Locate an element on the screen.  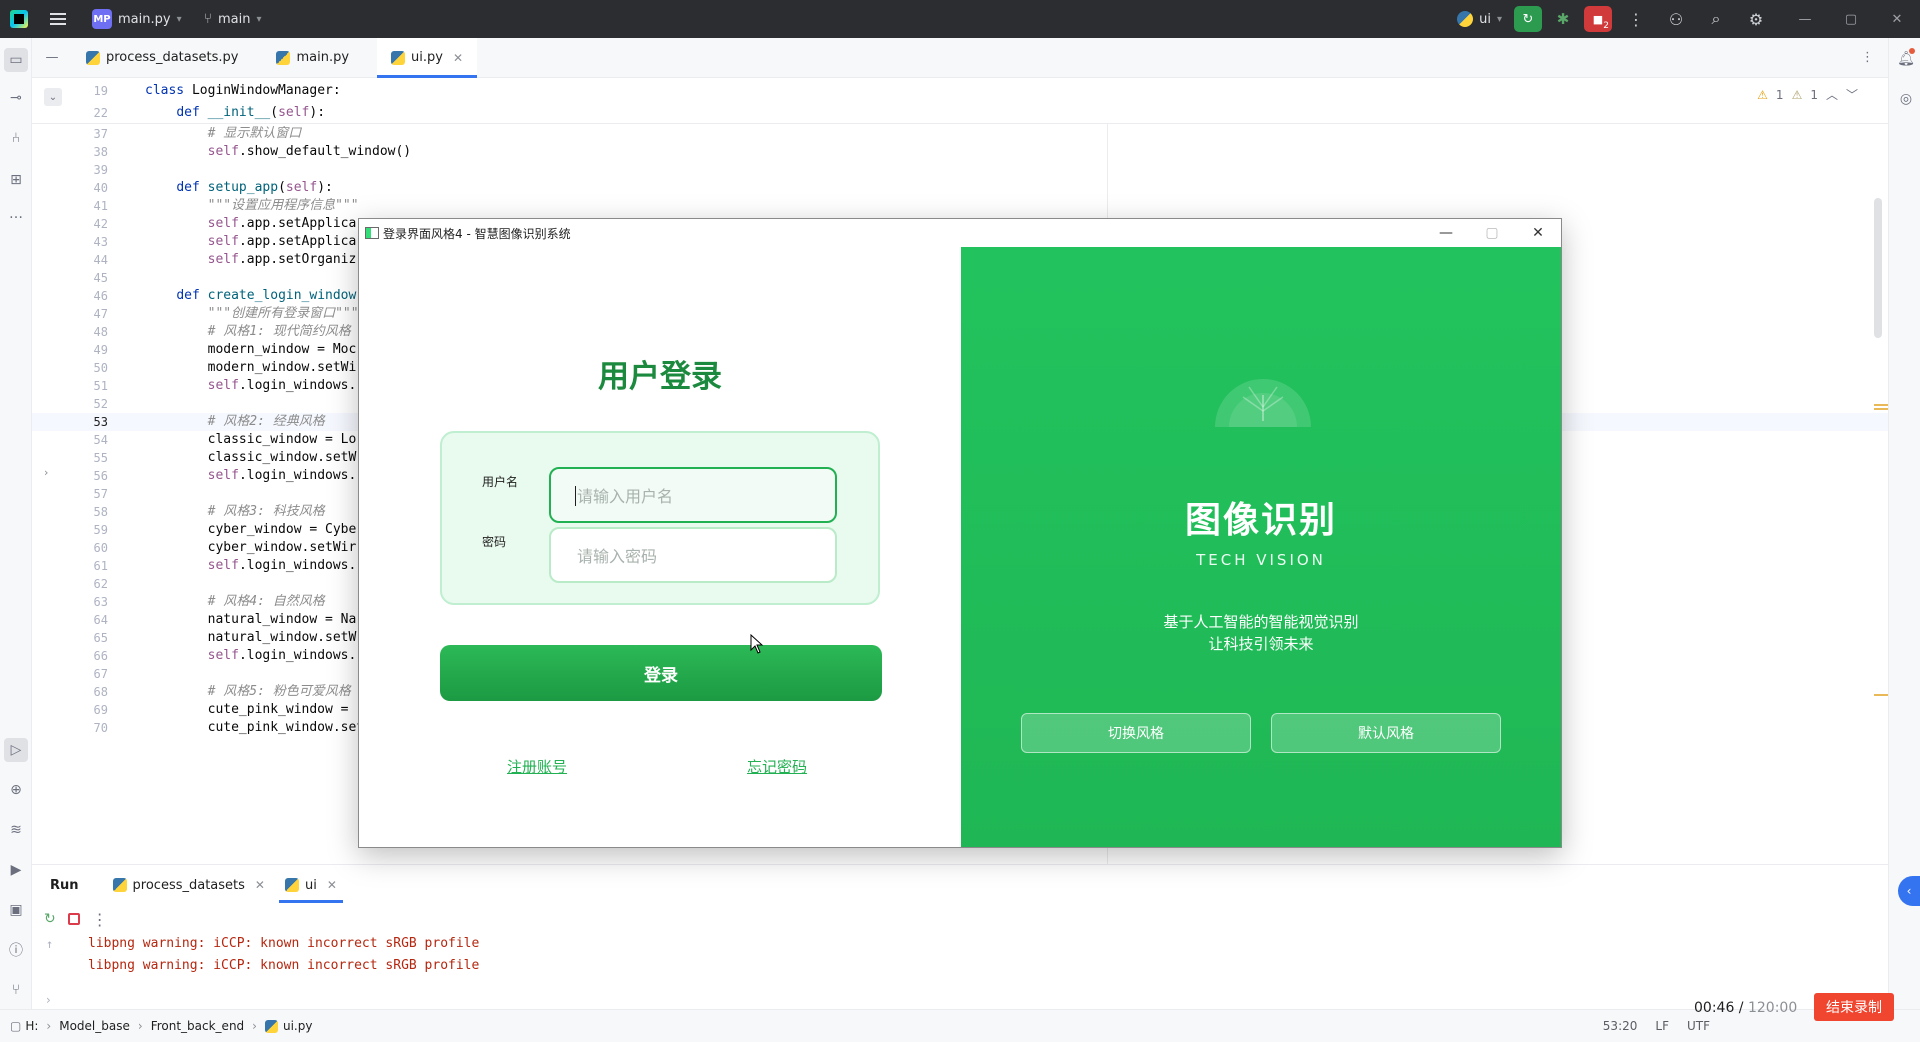
line-separator: LF is located at coordinates (1662, 1026).